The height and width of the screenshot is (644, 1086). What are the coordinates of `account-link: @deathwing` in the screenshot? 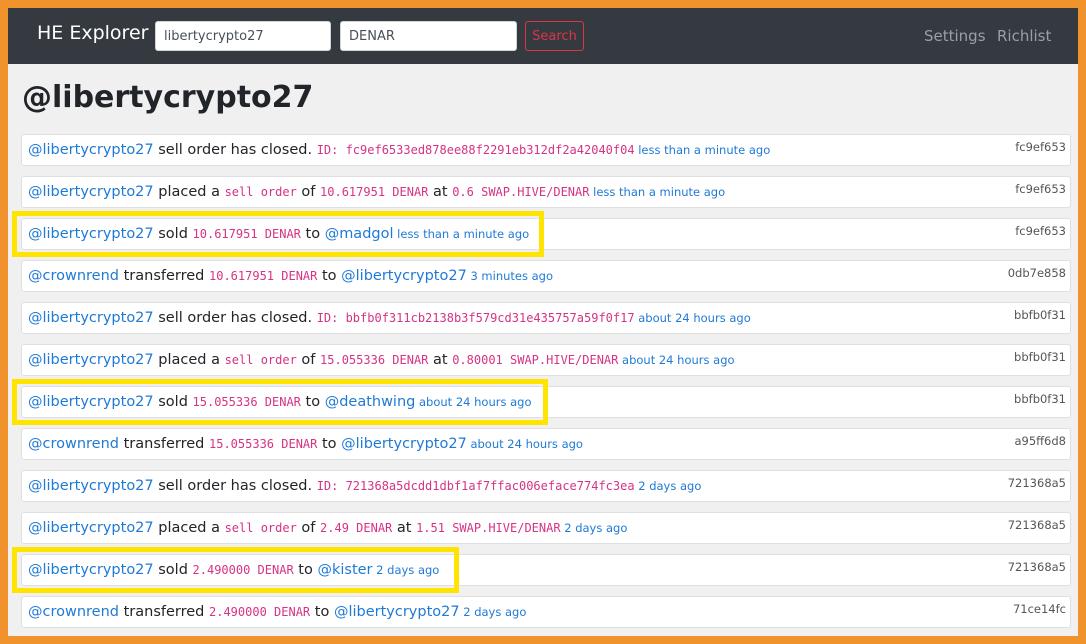 It's located at (370, 402).